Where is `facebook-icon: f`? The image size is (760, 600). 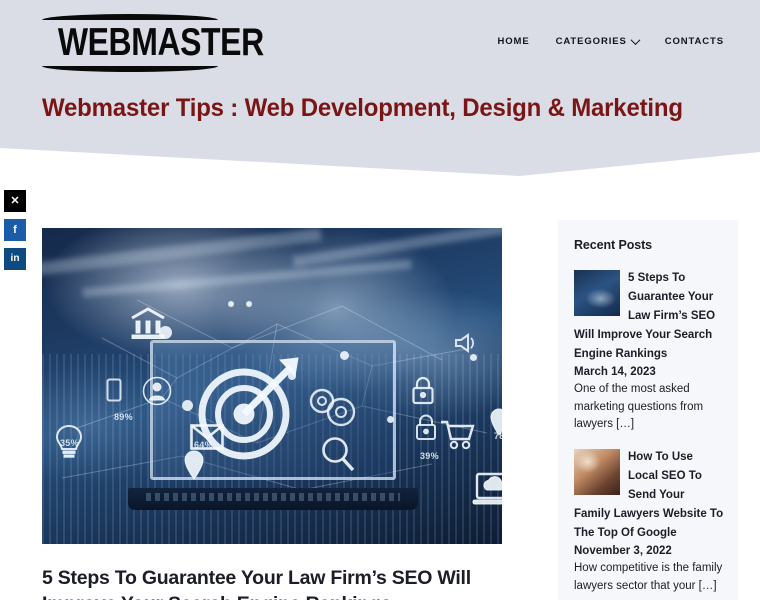 facebook-icon: f is located at coordinates (15, 229).